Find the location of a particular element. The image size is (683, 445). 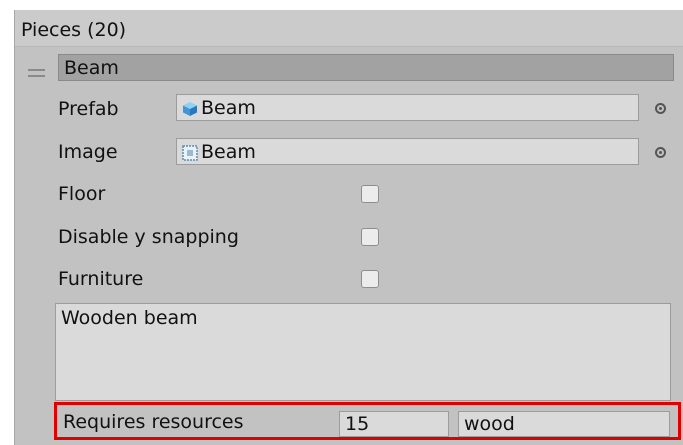

floor-checkbox is located at coordinates (370, 194).